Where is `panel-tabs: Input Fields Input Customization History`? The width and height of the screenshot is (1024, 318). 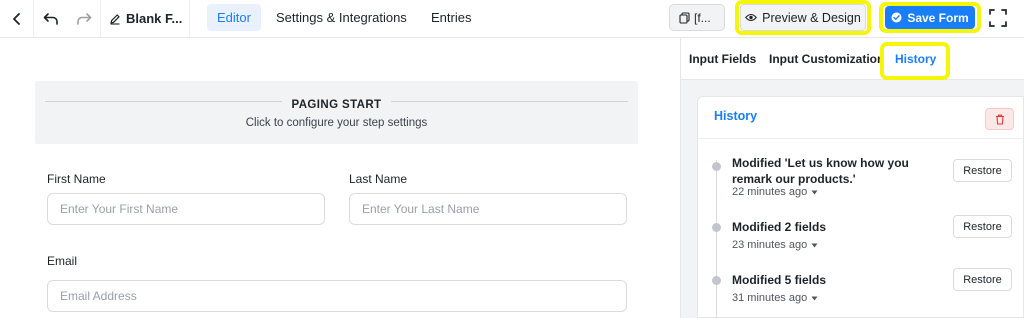 panel-tabs: Input Fields Input Customization History is located at coordinates (852, 59).